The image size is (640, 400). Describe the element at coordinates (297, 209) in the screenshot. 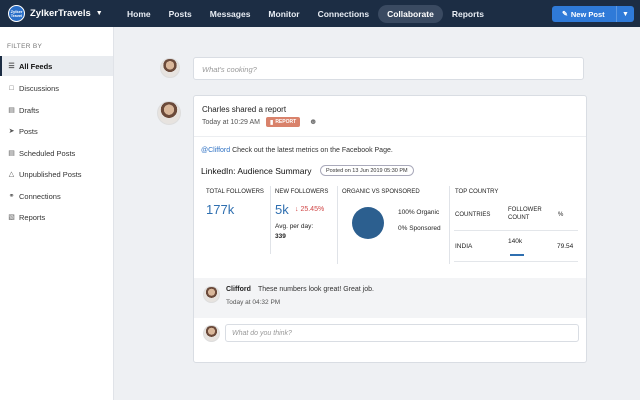

I see `arrow-down-icon: ↓` at that location.